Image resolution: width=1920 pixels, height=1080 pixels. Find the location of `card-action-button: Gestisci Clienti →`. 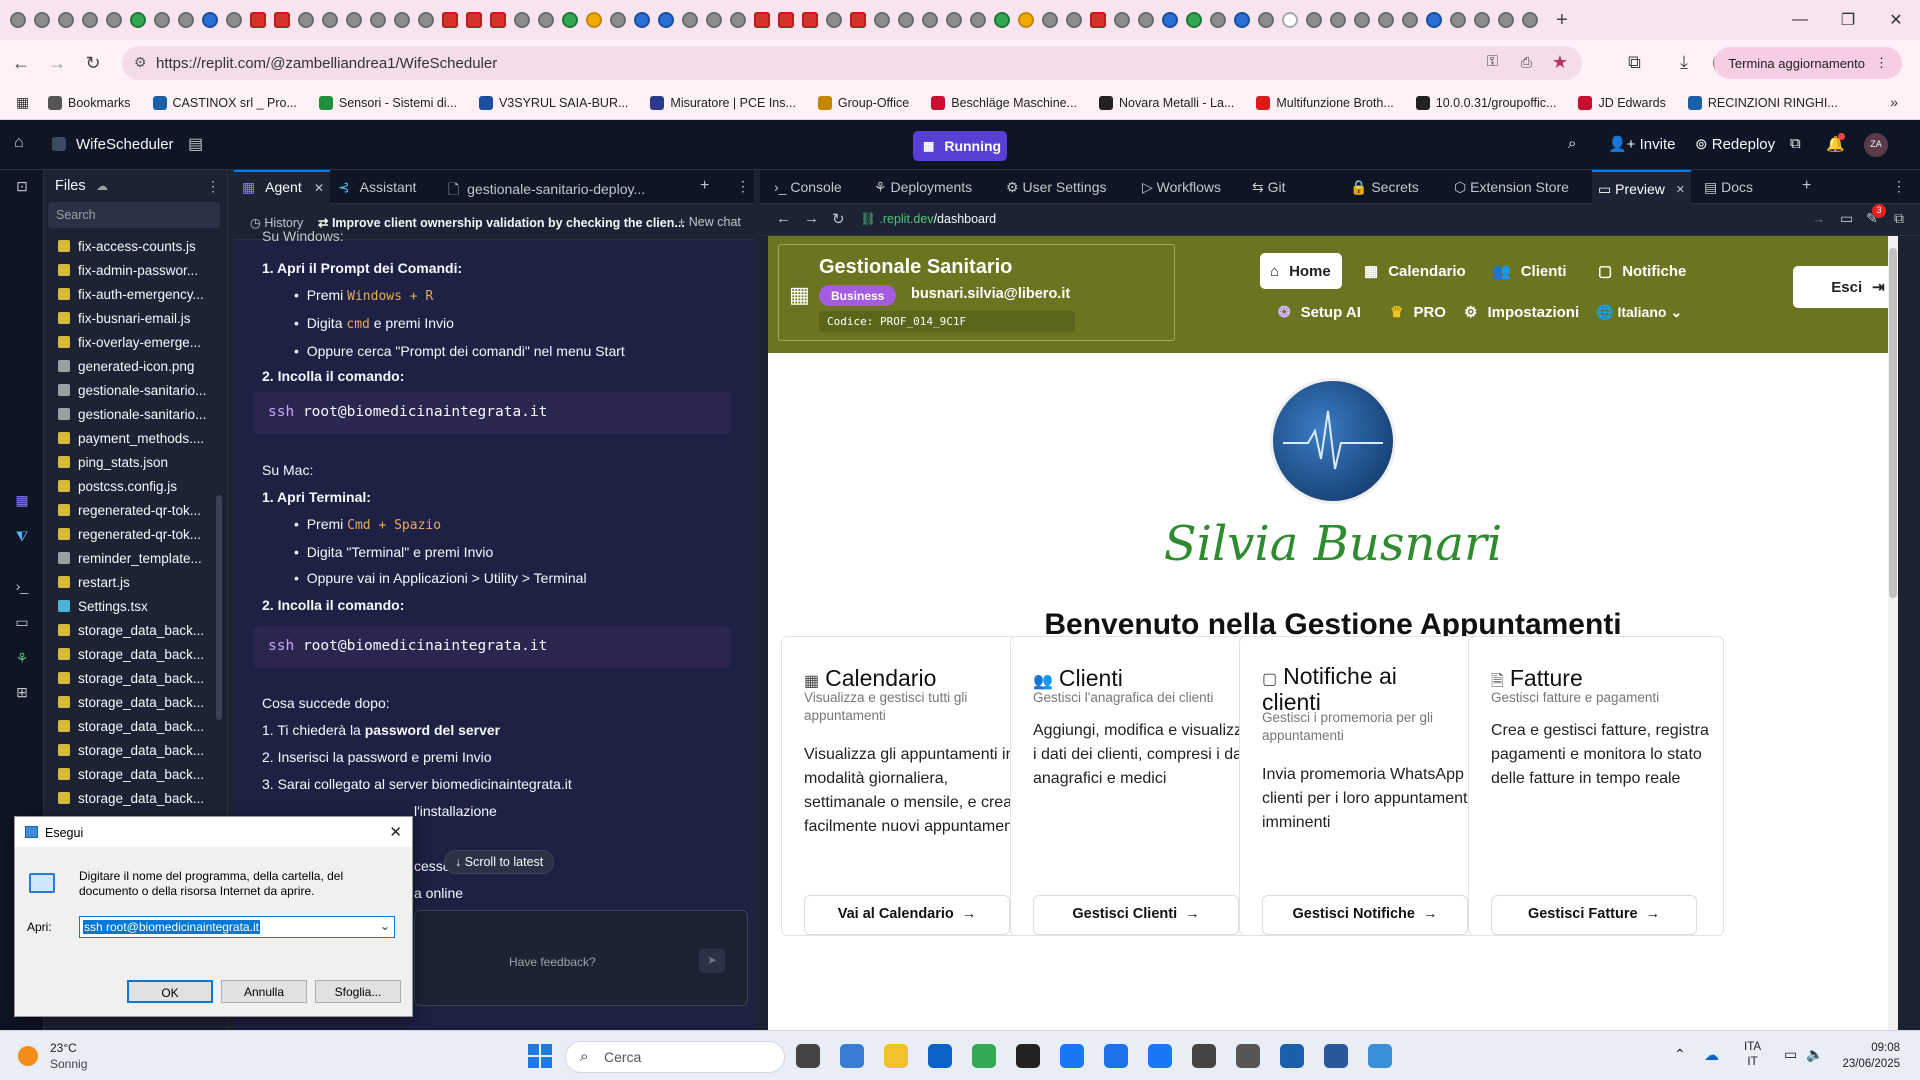

card-action-button: Gestisci Clienti → is located at coordinates (1136, 915).